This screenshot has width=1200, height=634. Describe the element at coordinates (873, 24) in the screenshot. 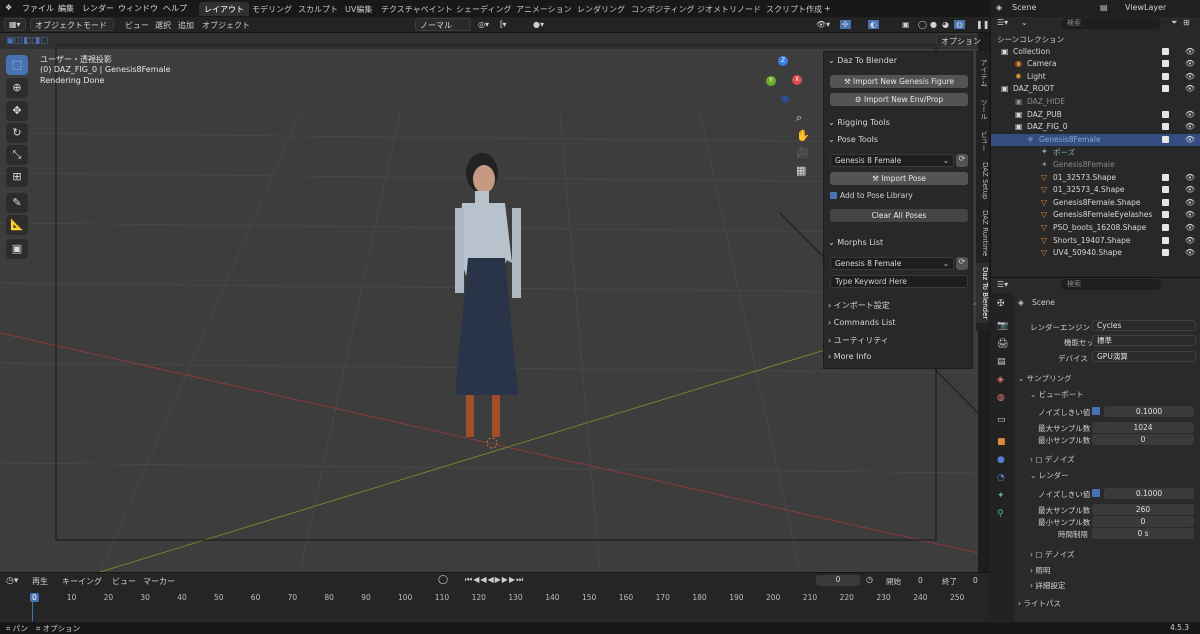

I see `overlay-toggle-icon: ◐` at that location.